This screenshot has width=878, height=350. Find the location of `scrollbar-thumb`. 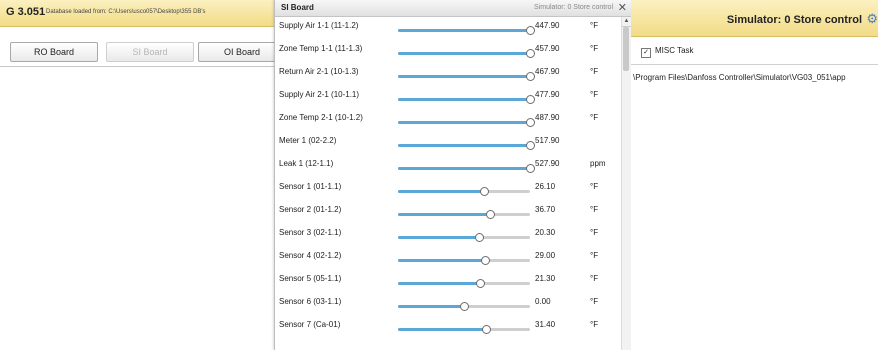

scrollbar-thumb is located at coordinates (626, 49).